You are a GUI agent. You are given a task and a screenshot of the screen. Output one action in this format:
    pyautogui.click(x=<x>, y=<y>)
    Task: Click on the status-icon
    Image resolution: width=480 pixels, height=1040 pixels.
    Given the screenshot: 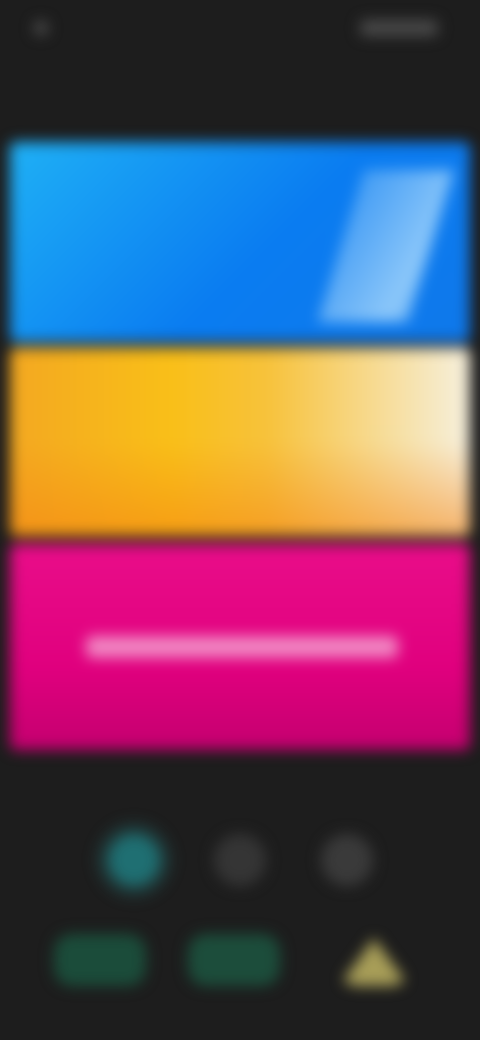 What is the action you would take?
    pyautogui.click(x=41, y=28)
    